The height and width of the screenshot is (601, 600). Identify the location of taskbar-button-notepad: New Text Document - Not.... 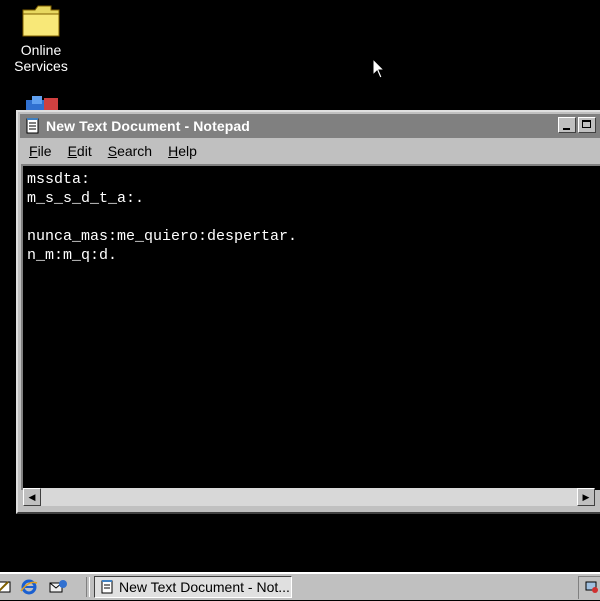
(193, 587).